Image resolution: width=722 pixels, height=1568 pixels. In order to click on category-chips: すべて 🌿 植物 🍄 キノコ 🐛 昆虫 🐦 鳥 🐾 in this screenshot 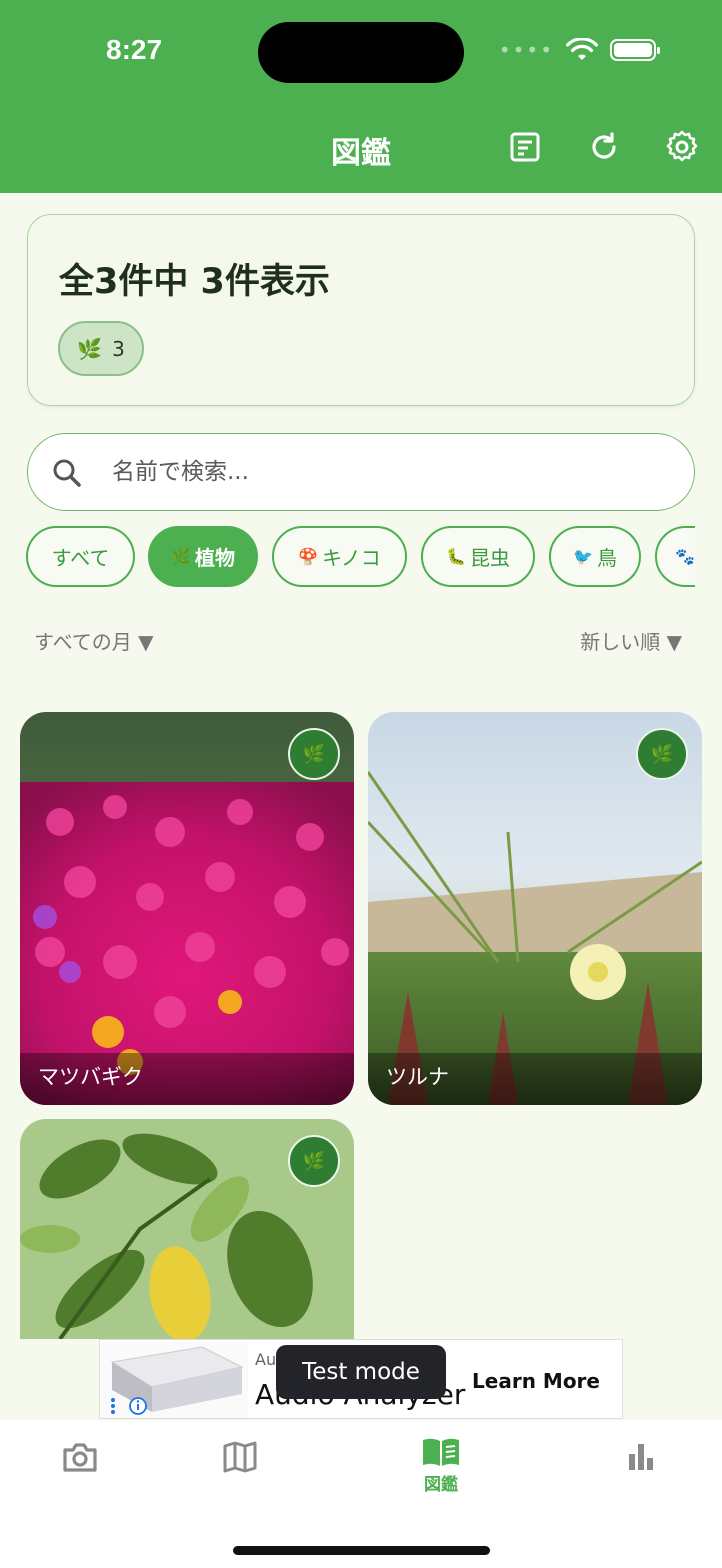, I will do `click(360, 557)`.